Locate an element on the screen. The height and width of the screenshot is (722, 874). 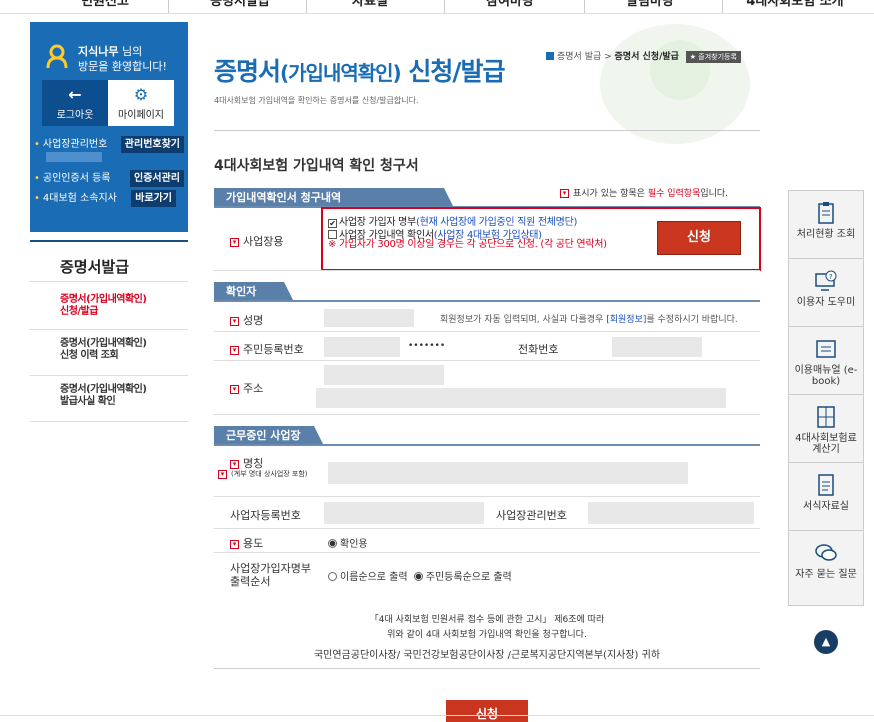
apply-button: 신청 is located at coordinates (699, 238).